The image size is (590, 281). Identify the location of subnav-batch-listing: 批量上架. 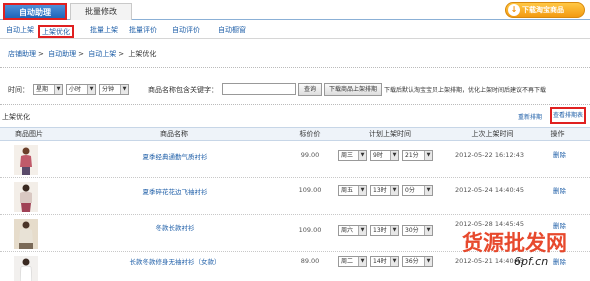
(104, 31).